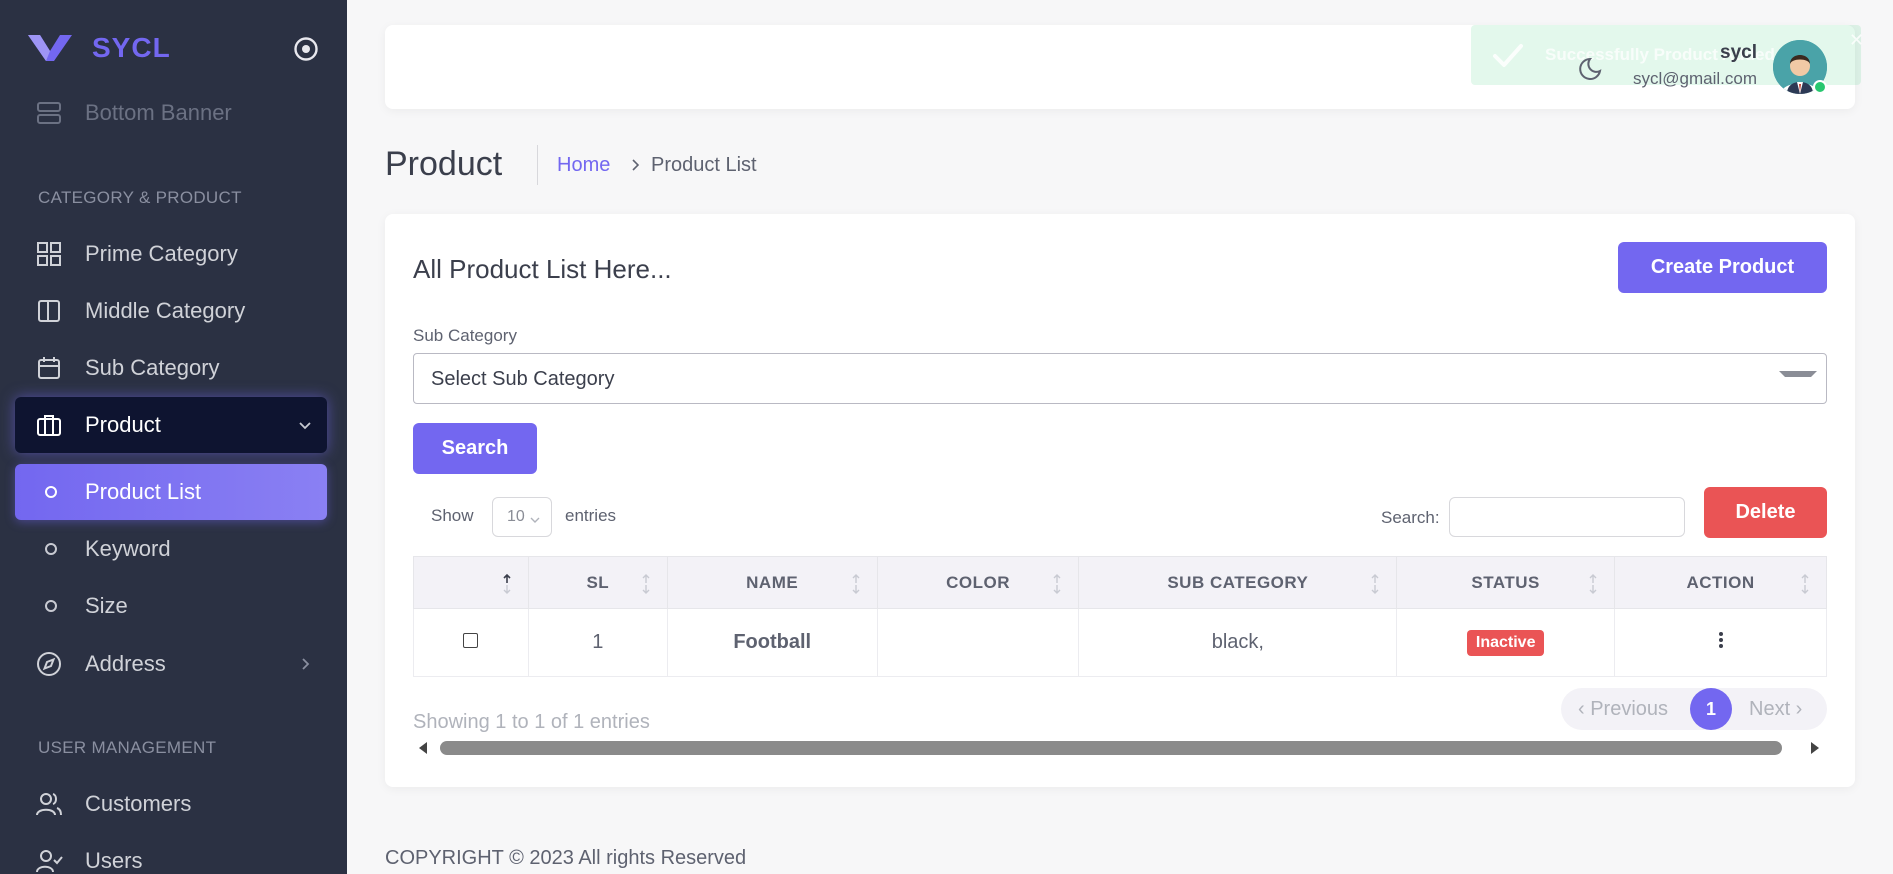  What do you see at coordinates (49, 664) in the screenshot?
I see `compass-icon` at bounding box center [49, 664].